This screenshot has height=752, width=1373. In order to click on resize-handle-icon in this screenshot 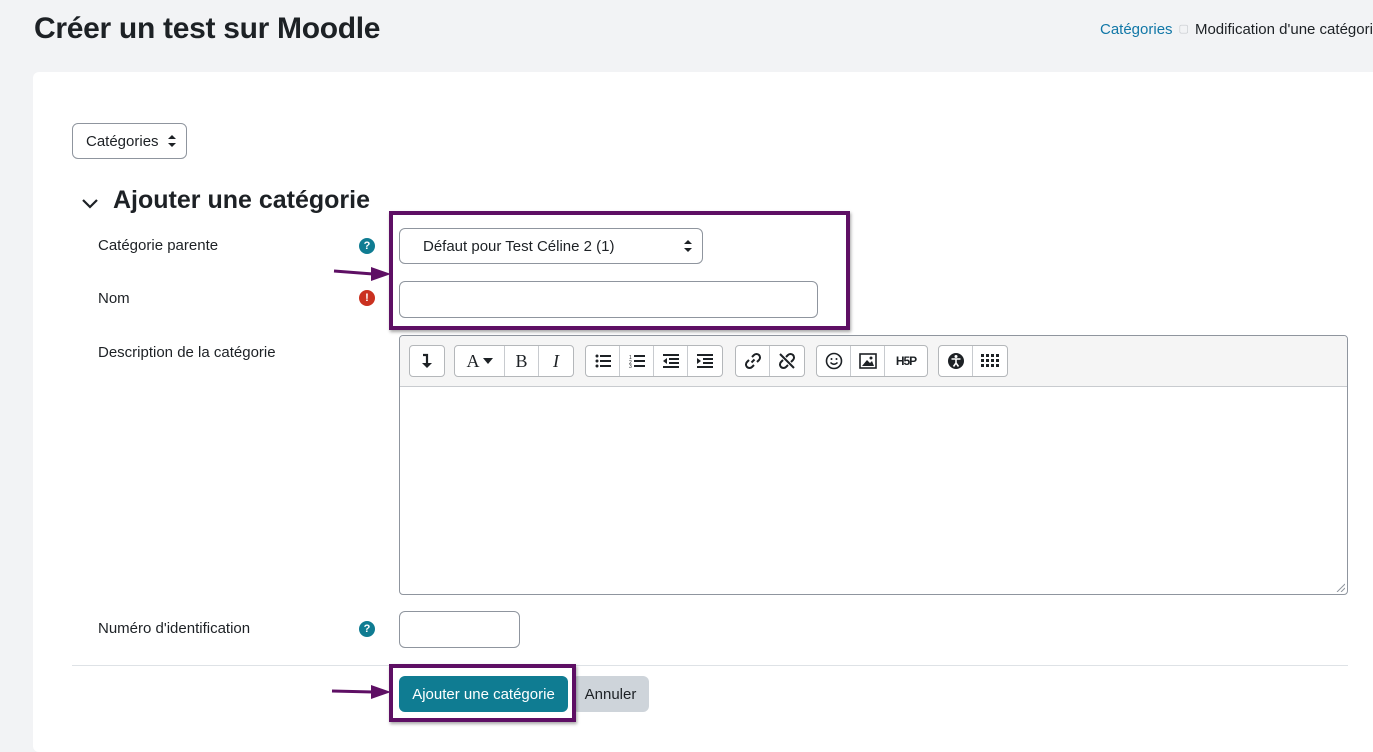, I will do `click(1340, 587)`.